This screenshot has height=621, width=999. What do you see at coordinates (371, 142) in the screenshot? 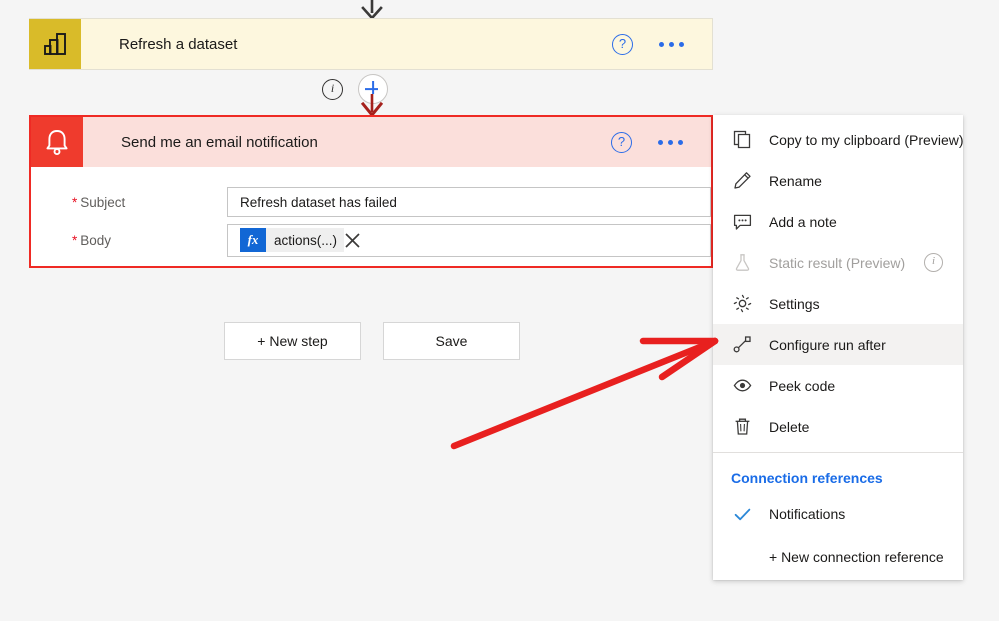
I see `step-card-header: Send me an email notification ?` at bounding box center [371, 142].